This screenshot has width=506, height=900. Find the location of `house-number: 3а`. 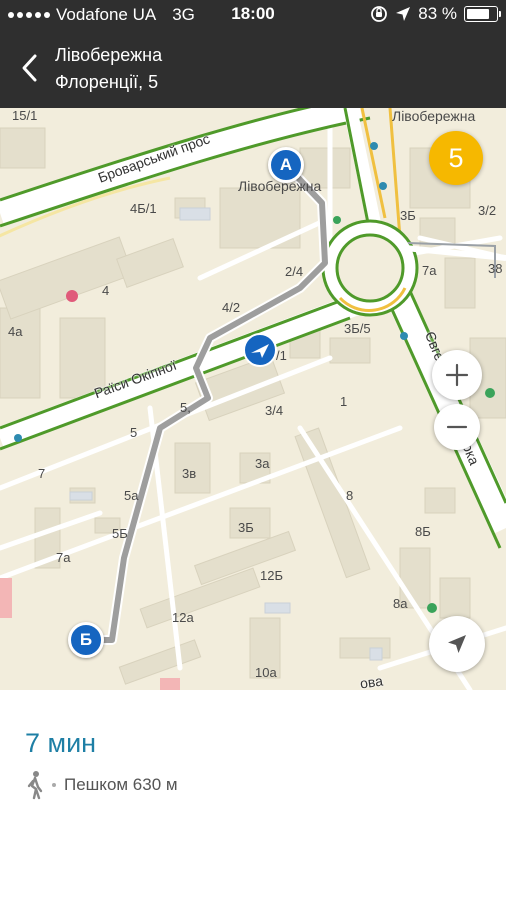

house-number: 3а is located at coordinates (262, 463).